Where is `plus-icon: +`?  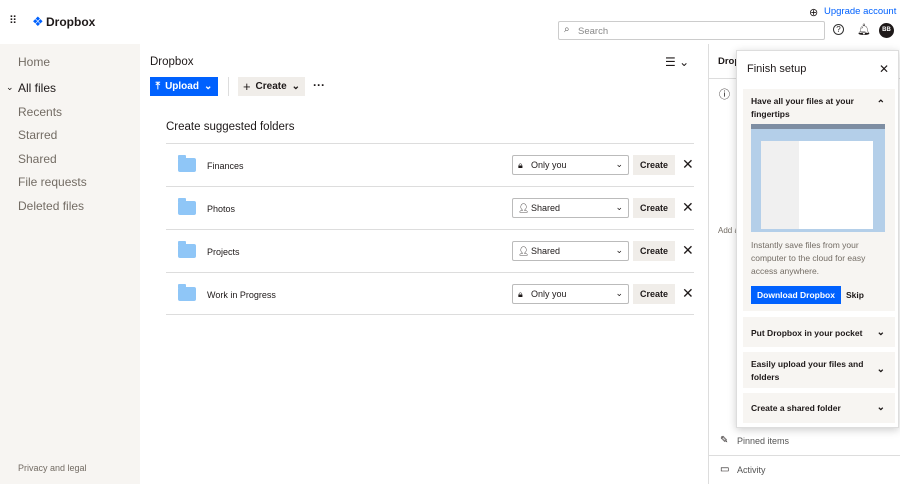 plus-icon: + is located at coordinates (246, 86).